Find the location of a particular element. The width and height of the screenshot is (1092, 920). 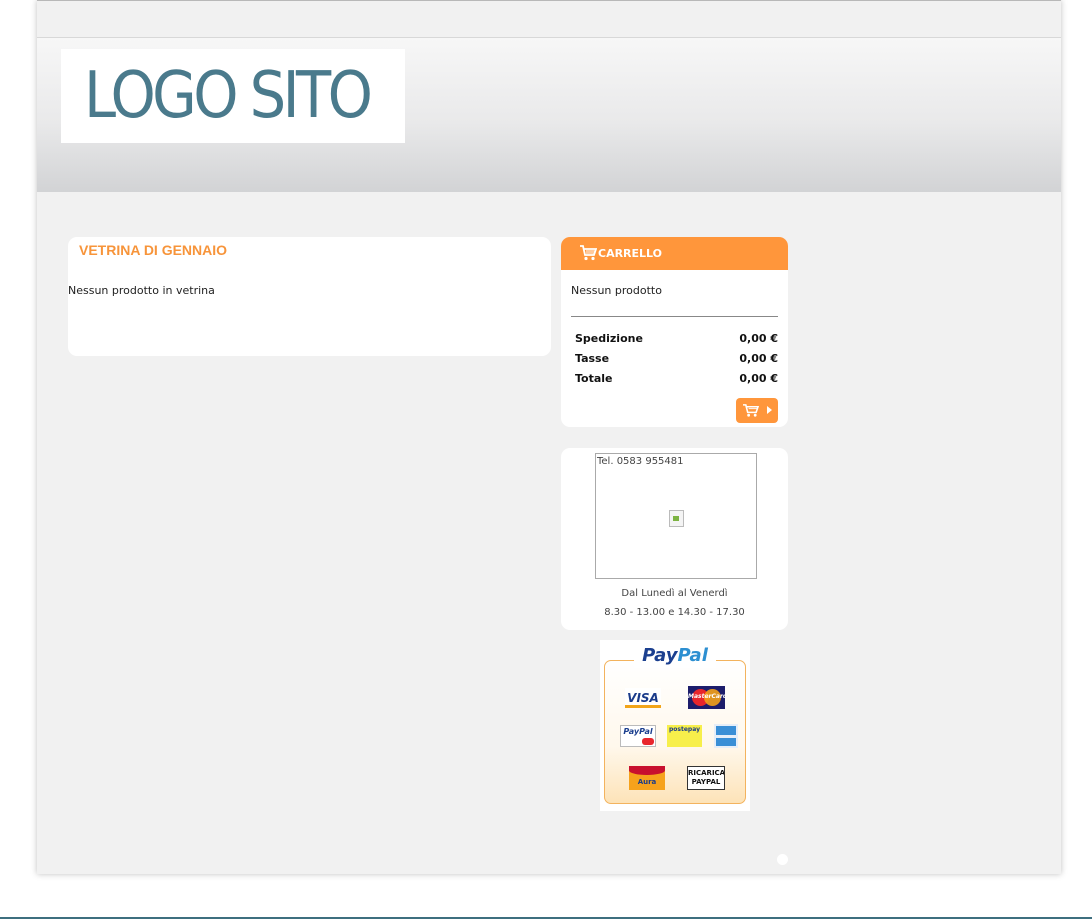

logo-text: LOGO SITO is located at coordinates (228, 96).